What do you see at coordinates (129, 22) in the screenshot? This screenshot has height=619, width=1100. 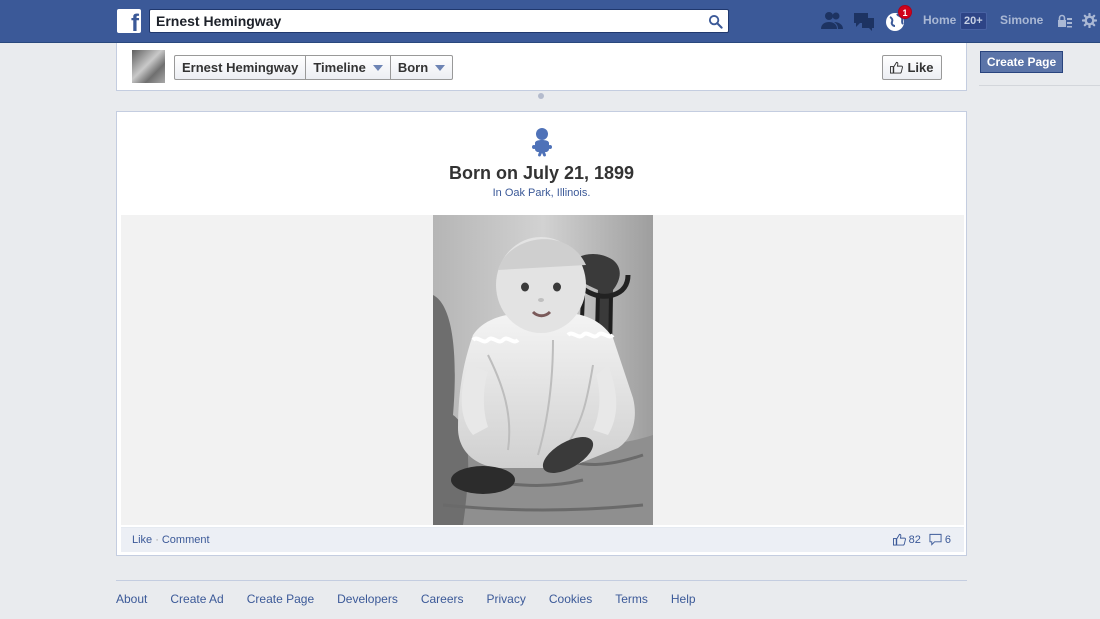 I see `facebook-logo: f` at bounding box center [129, 22].